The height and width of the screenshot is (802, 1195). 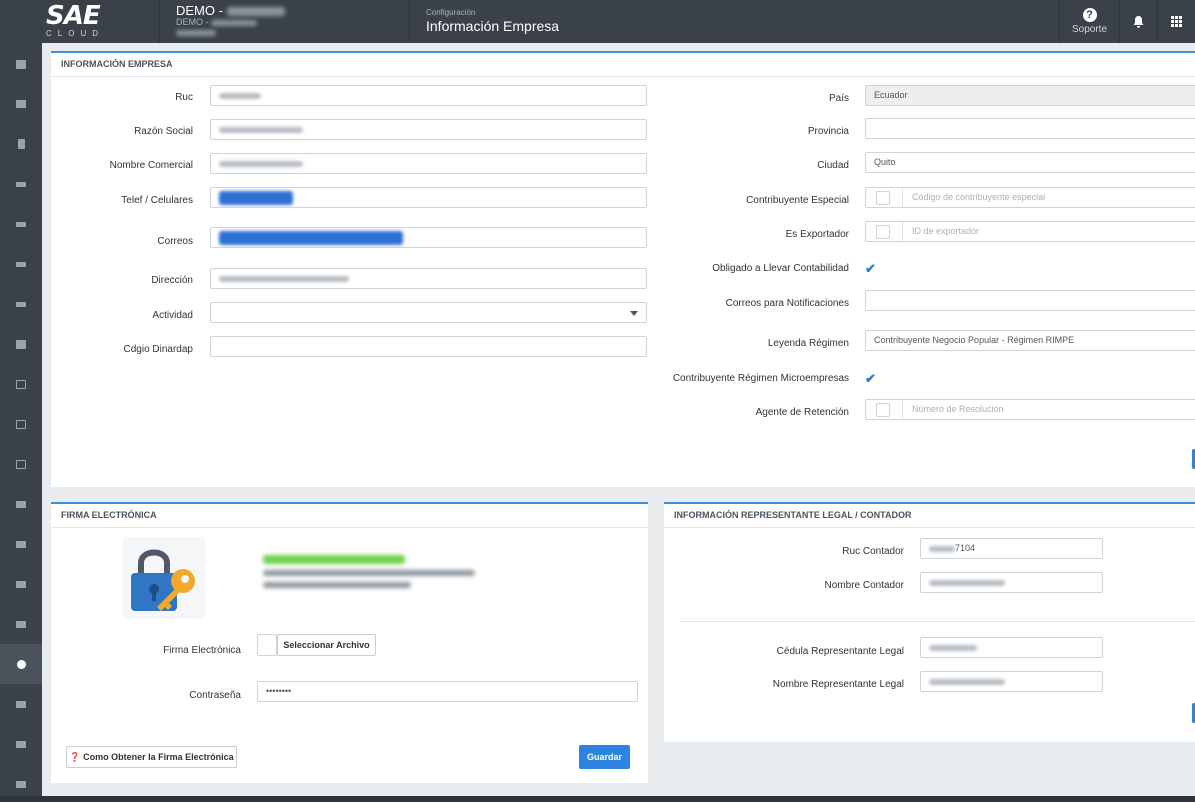 I want to click on briefcase-icon, so click(x=21, y=64).